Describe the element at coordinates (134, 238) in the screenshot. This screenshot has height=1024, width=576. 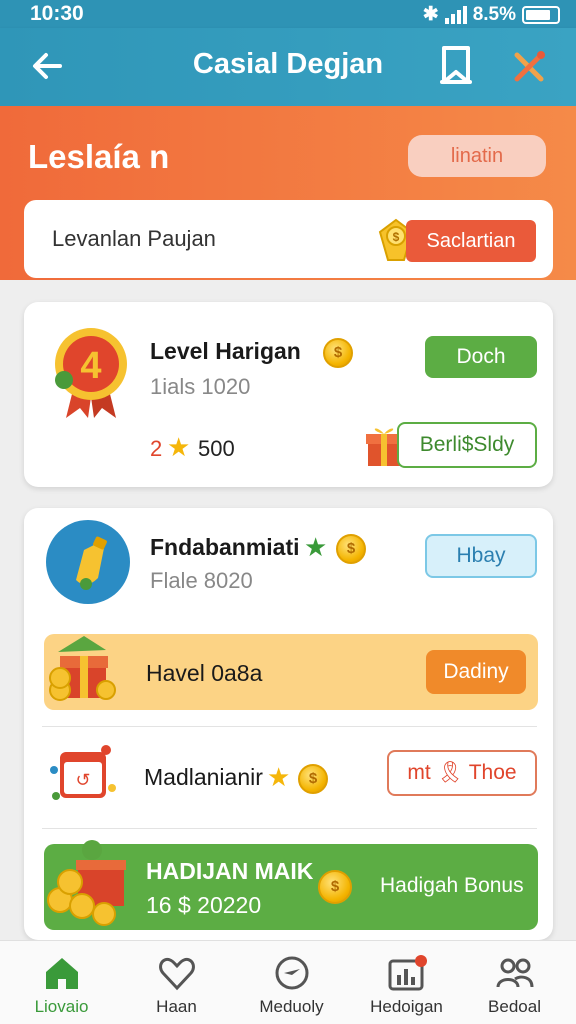
I see `search-label: Levanlan Paujan` at that location.